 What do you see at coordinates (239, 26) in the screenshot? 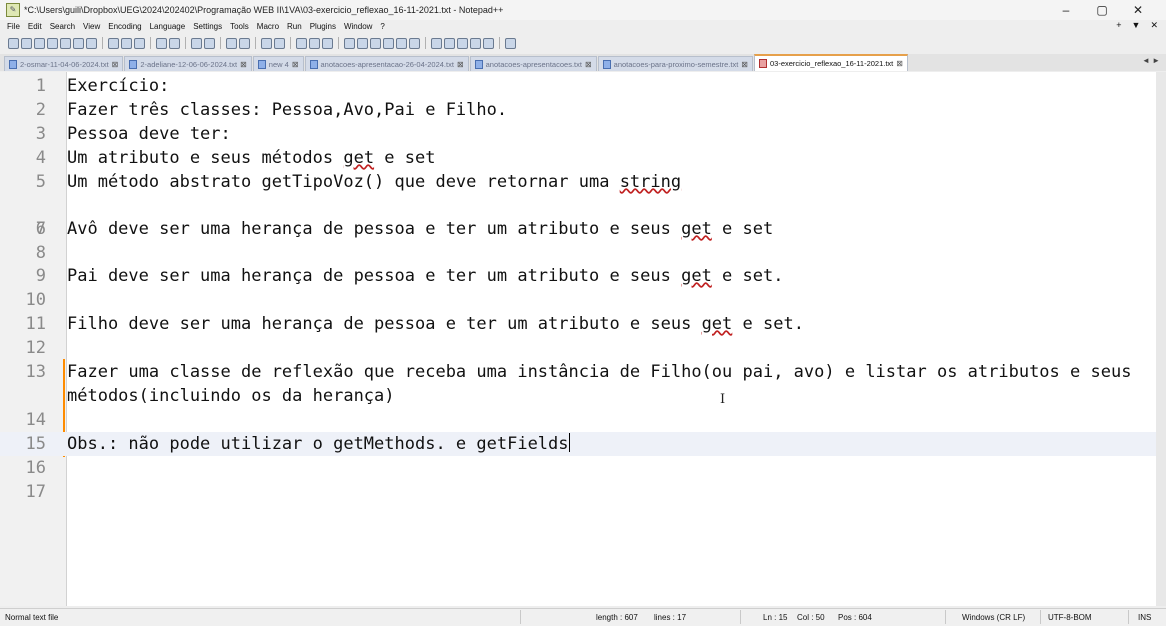
I see `menu-tools: Tools` at bounding box center [239, 26].